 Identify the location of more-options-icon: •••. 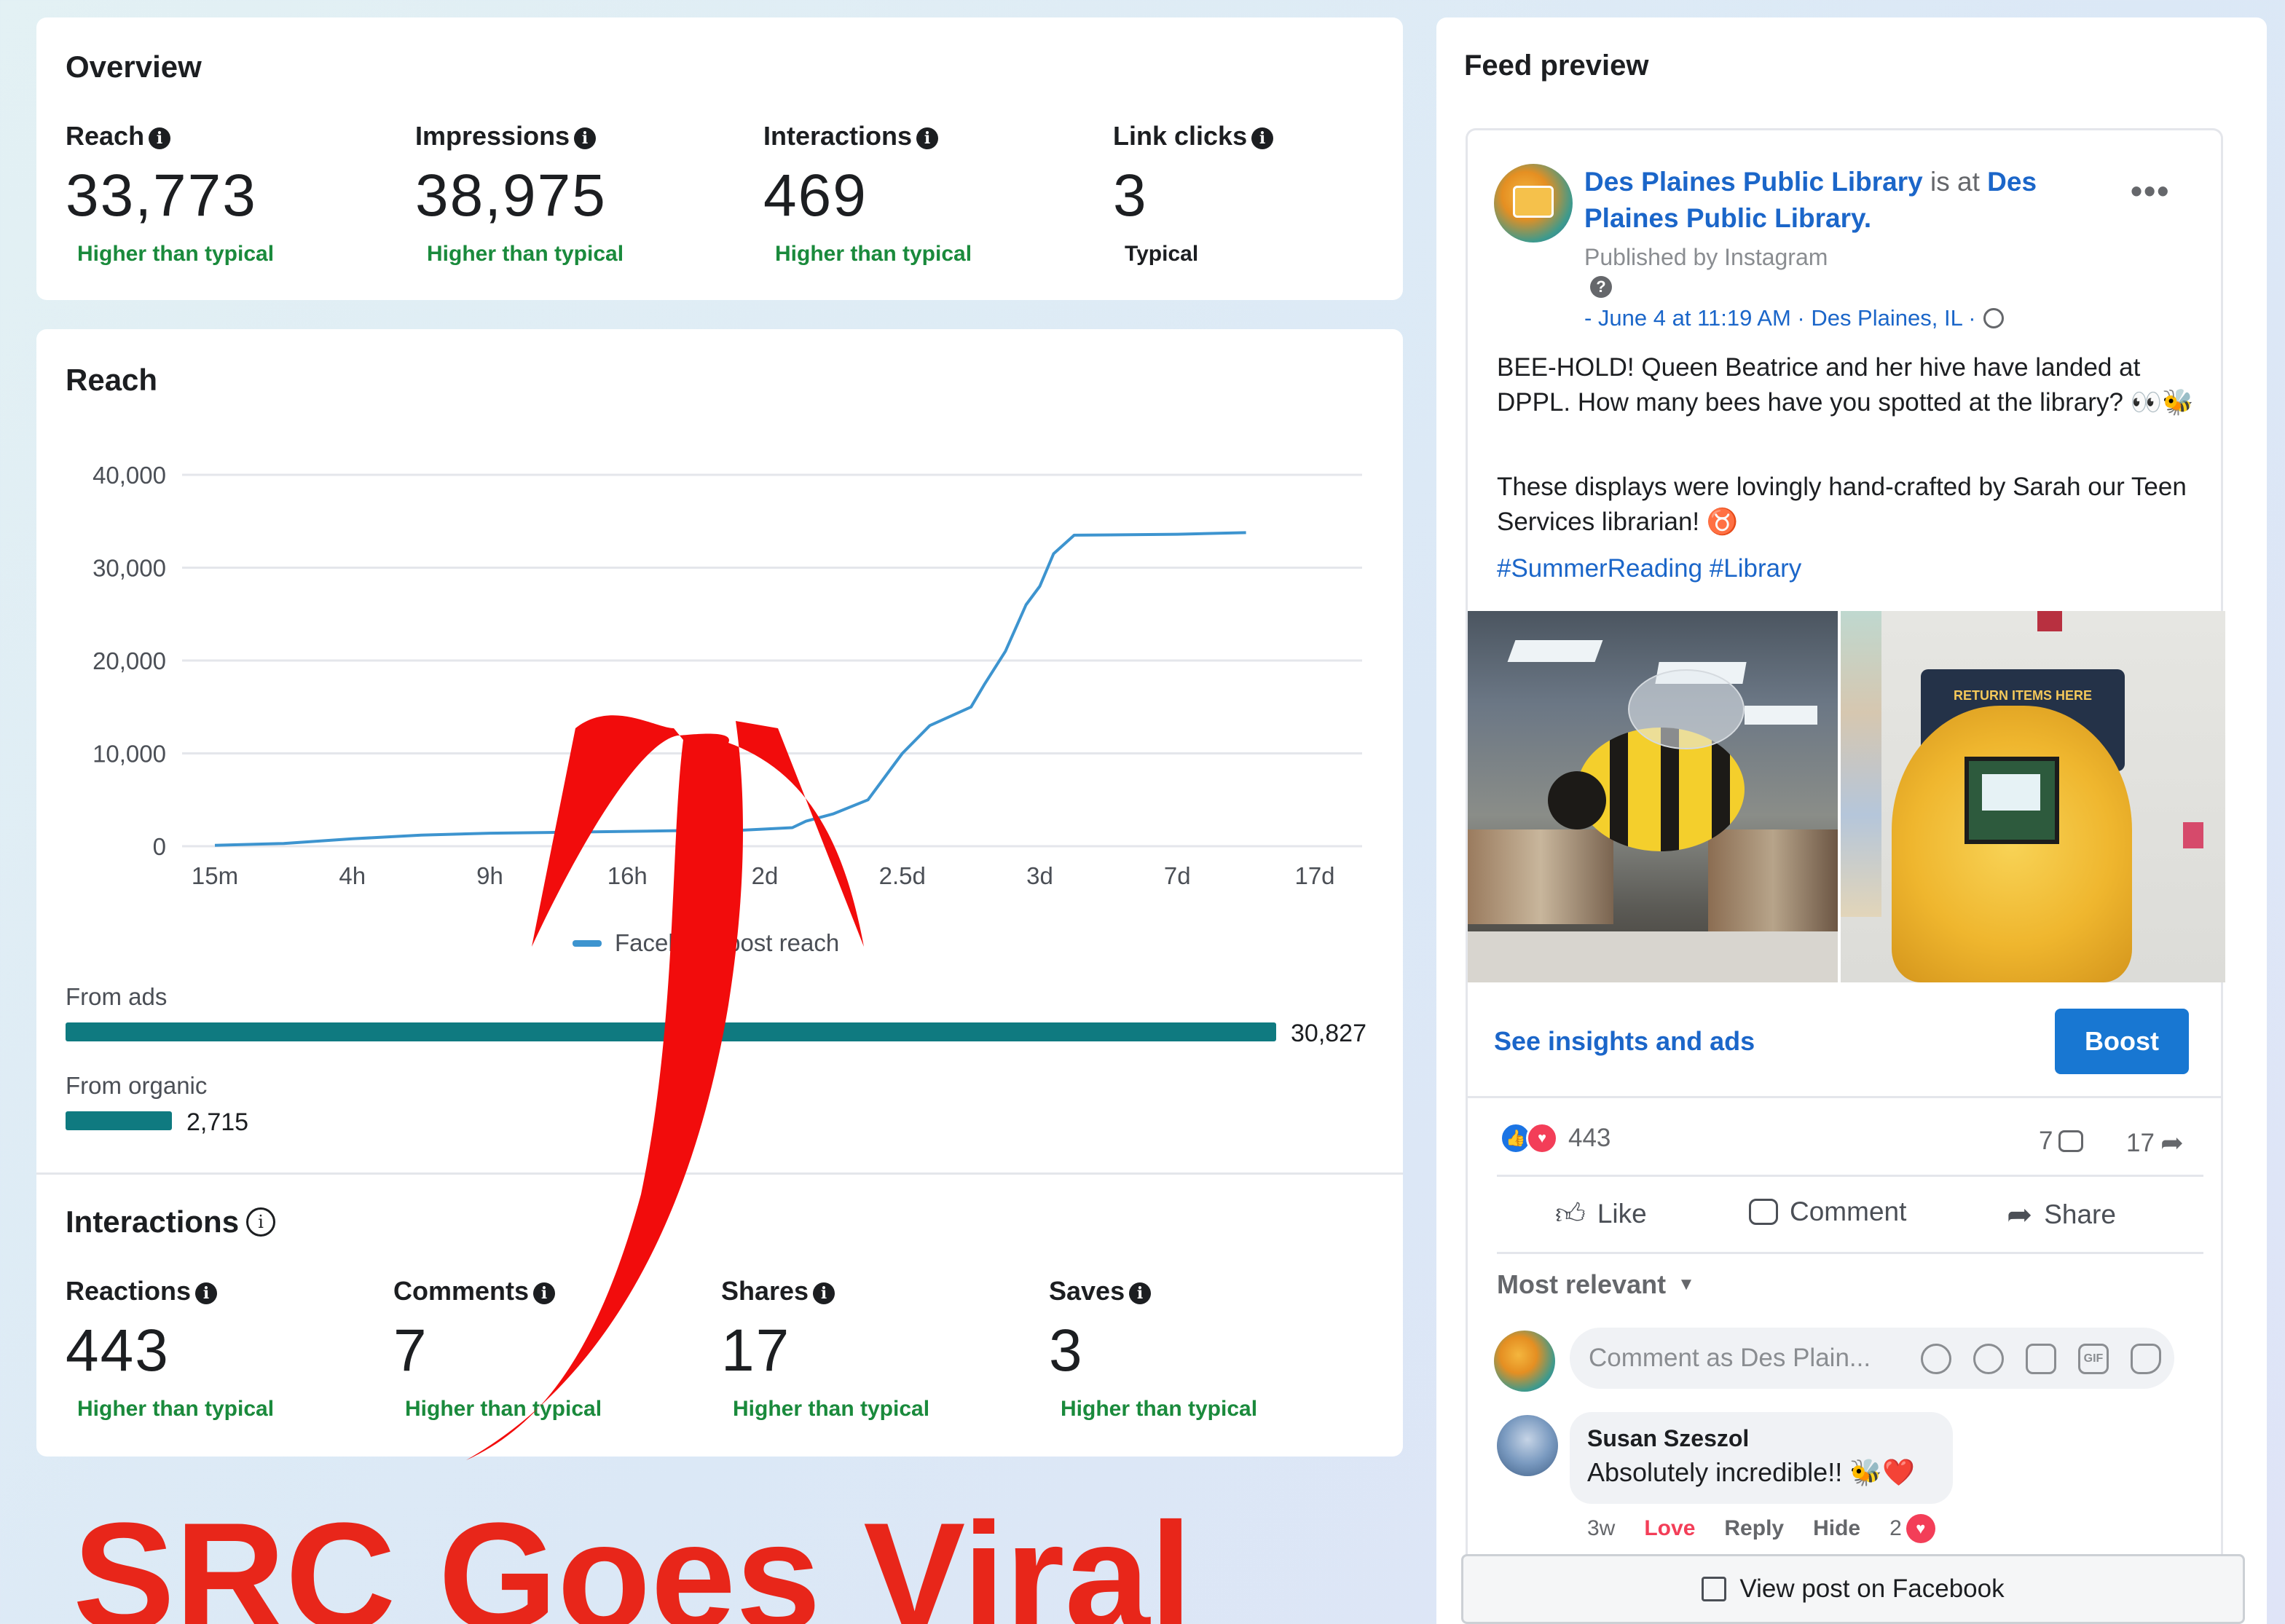
(2150, 190).